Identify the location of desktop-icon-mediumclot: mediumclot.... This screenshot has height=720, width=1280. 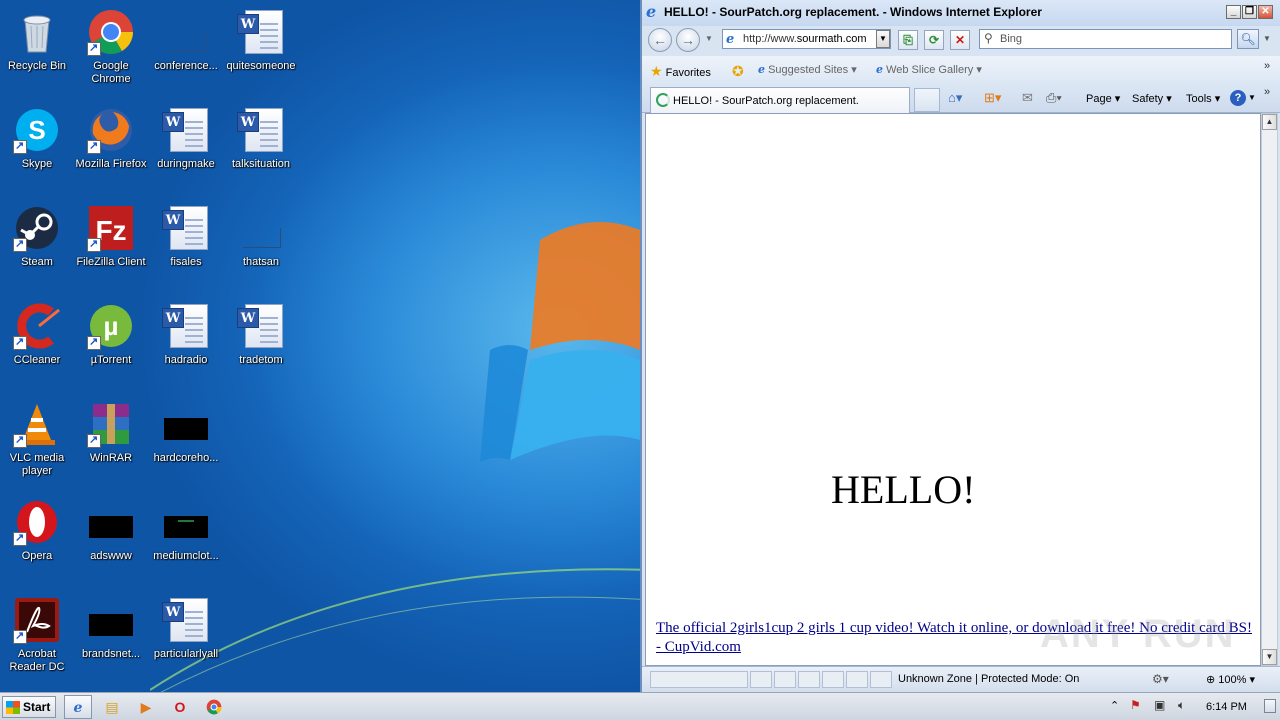
(186, 540).